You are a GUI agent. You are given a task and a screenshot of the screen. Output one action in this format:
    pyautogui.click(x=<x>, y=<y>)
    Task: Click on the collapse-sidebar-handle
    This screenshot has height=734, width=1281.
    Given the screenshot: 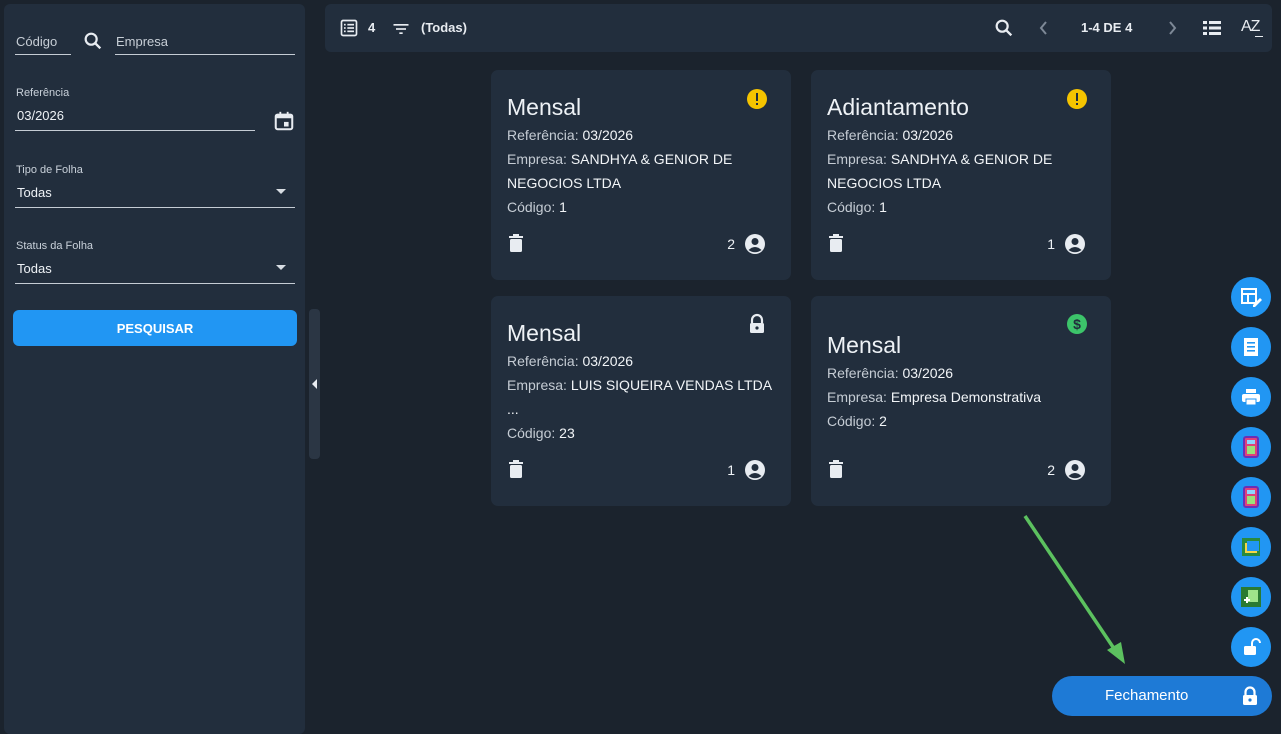 What is the action you would take?
    pyautogui.click(x=314, y=384)
    